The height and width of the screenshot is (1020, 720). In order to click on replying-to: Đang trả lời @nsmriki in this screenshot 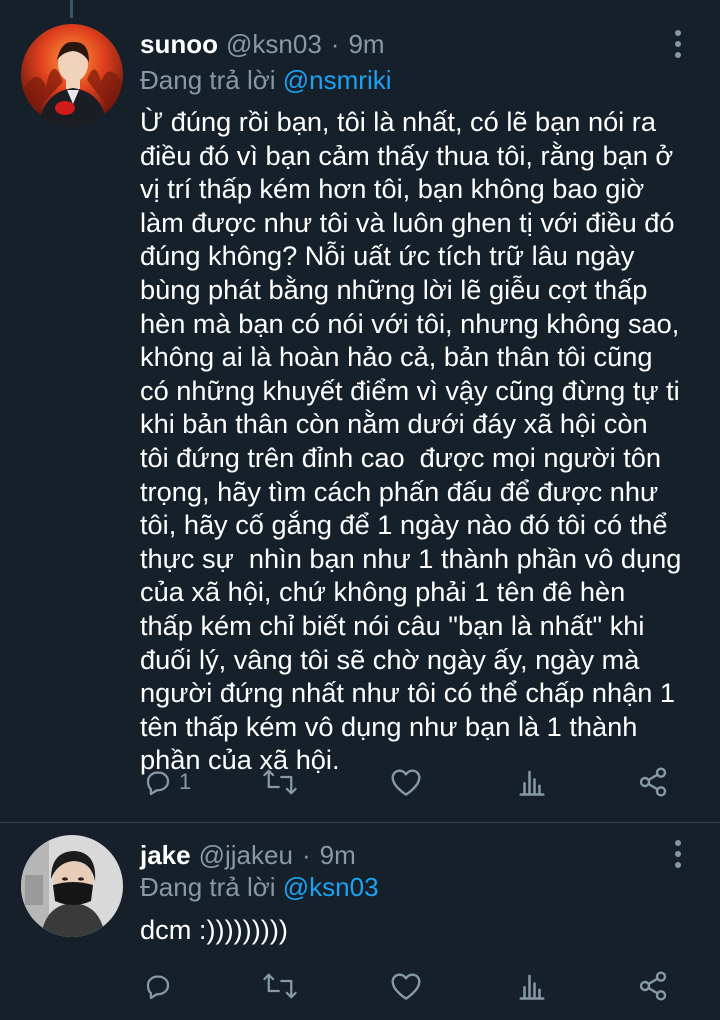, I will do `click(266, 80)`.